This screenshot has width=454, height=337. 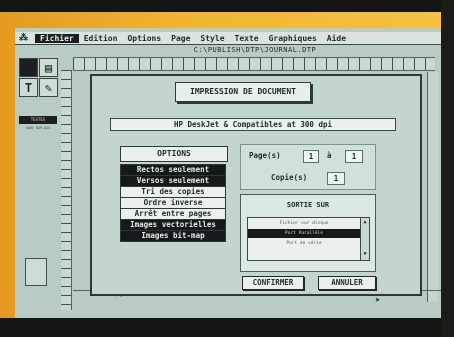 I want to click on cancel-button: ANNULER, so click(x=347, y=283).